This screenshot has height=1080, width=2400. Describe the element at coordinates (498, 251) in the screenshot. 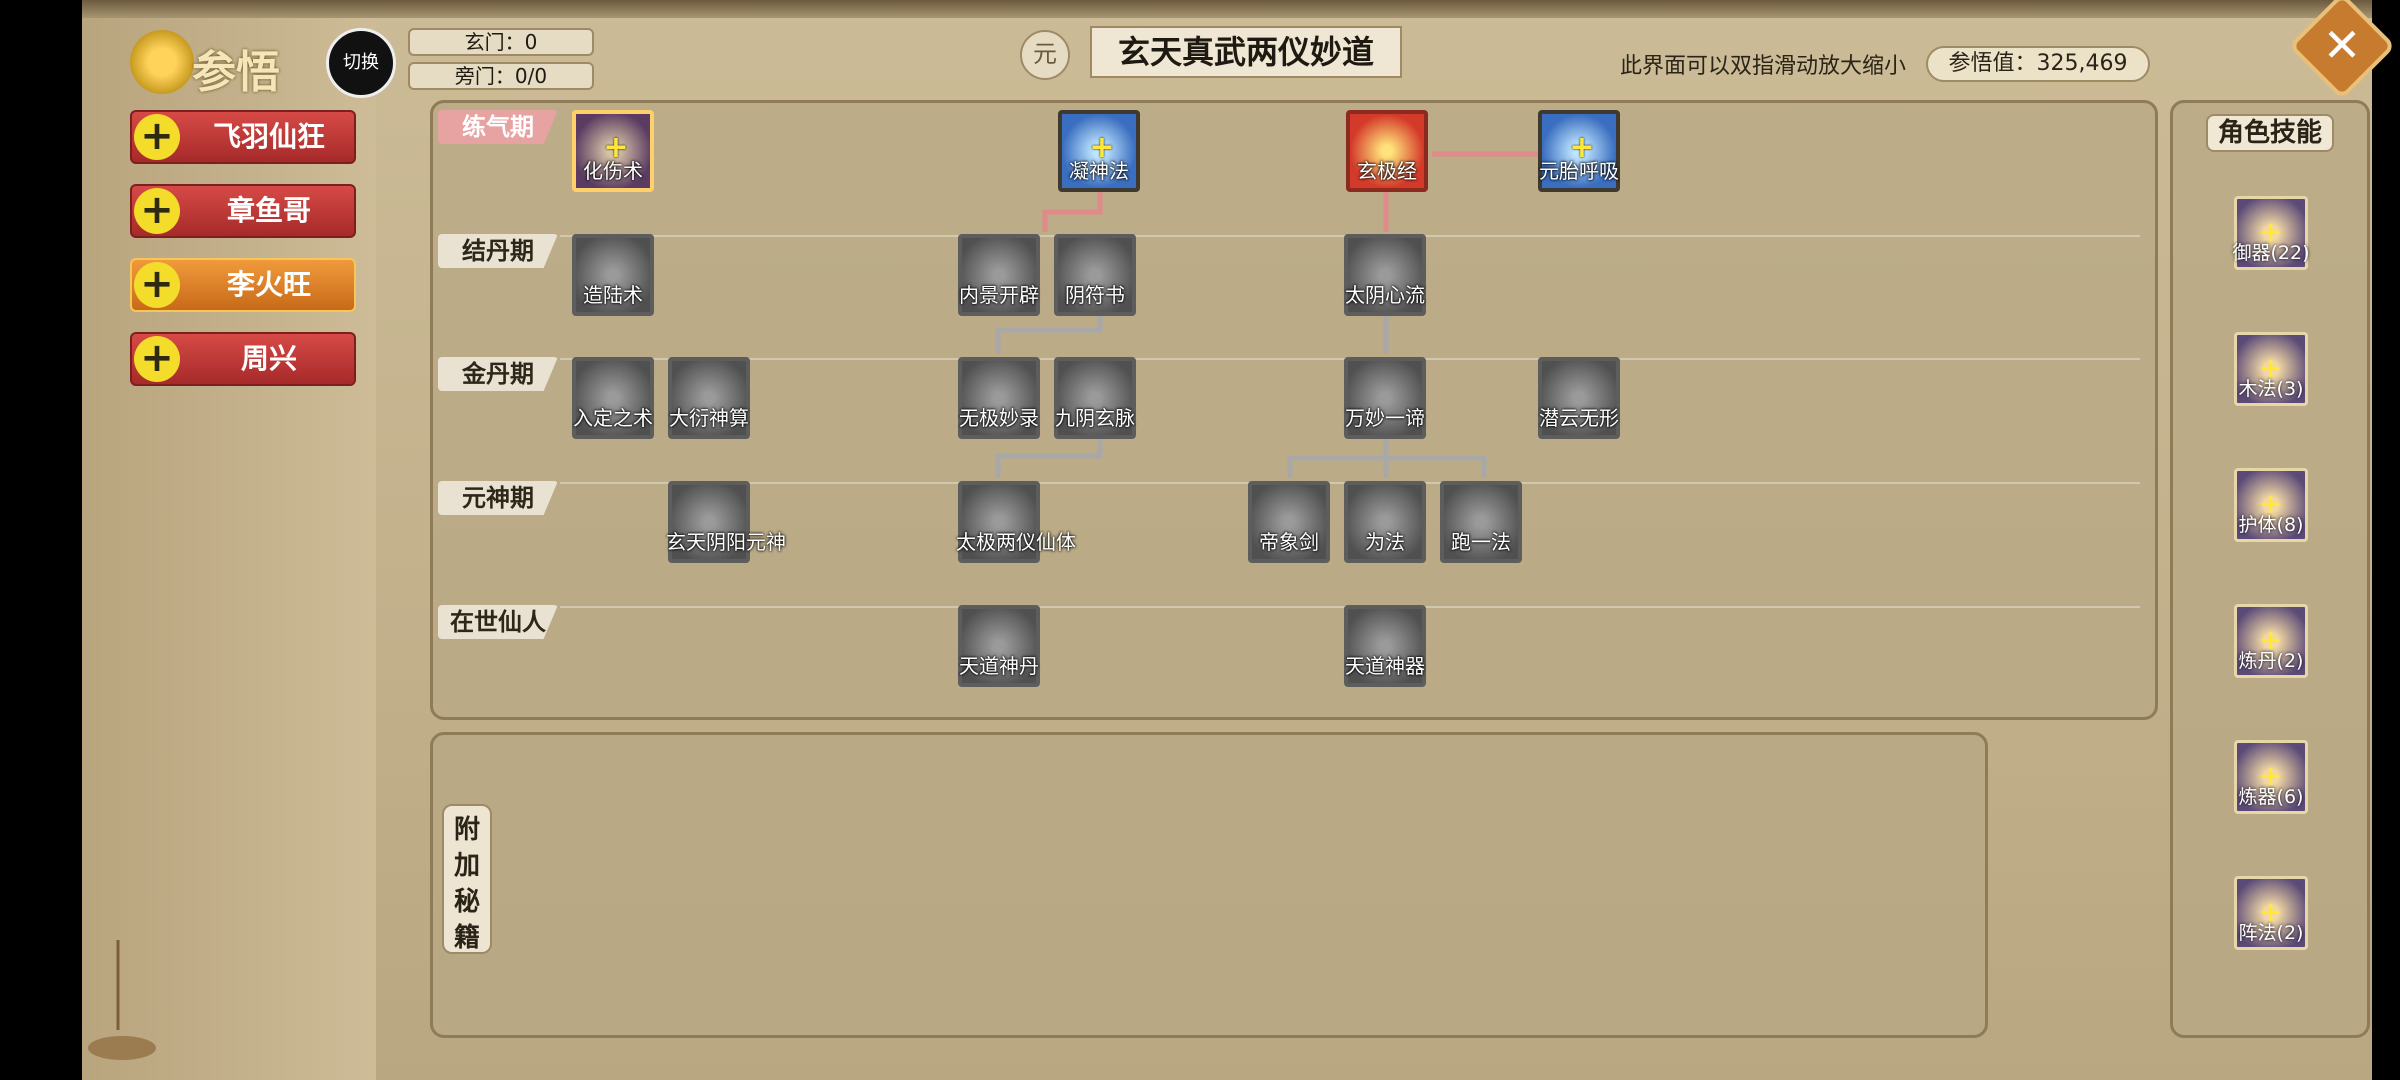

I see `realm-label: 结丹期` at that location.